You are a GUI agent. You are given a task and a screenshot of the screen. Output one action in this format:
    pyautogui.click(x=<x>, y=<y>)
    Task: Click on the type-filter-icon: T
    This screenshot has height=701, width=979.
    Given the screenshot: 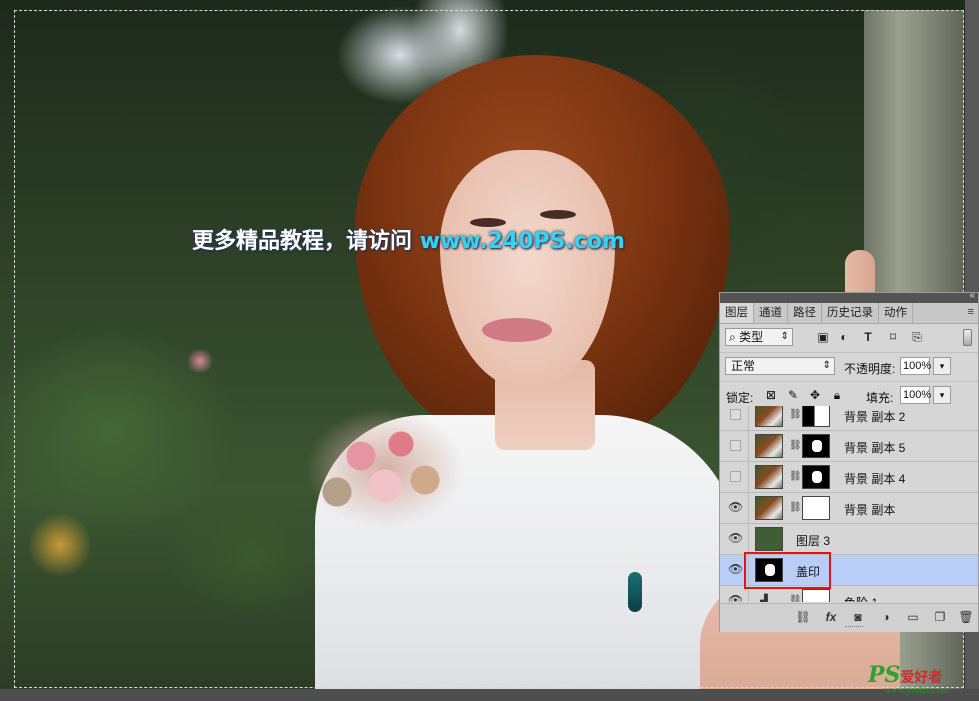 What is the action you would take?
    pyautogui.click(x=868, y=337)
    